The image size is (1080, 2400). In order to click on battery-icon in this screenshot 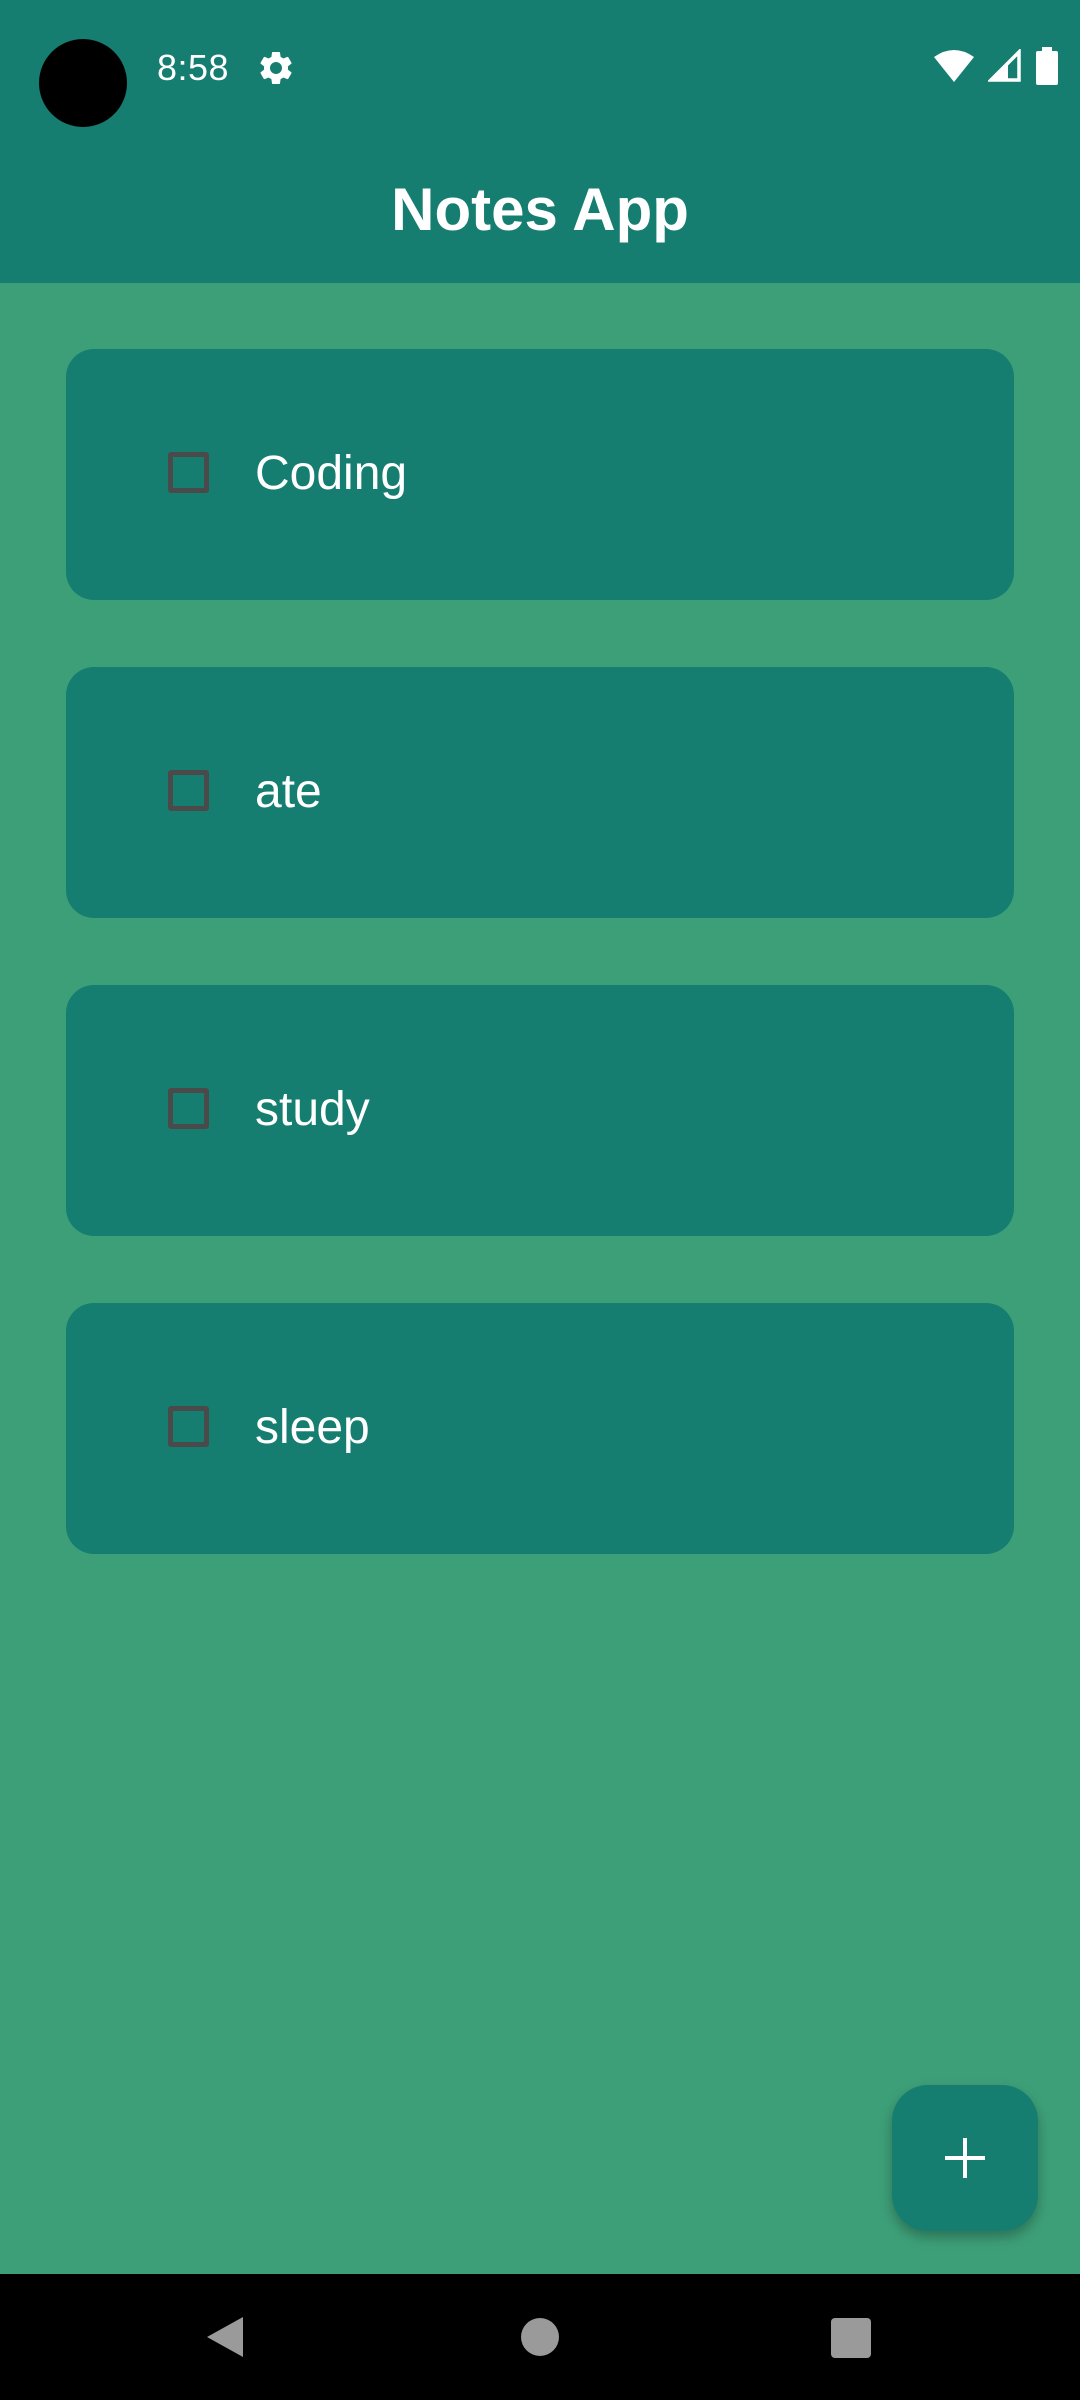, I will do `click(1047, 66)`.